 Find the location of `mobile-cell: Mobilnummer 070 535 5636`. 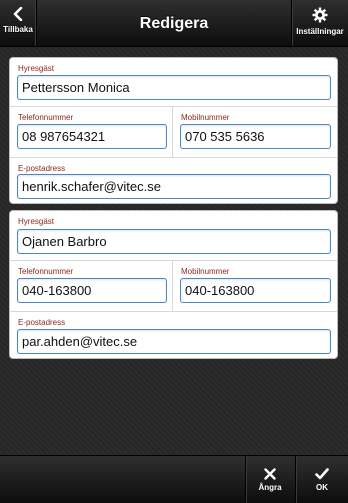

mobile-cell: Mobilnummer 070 535 5636 is located at coordinates (255, 132).